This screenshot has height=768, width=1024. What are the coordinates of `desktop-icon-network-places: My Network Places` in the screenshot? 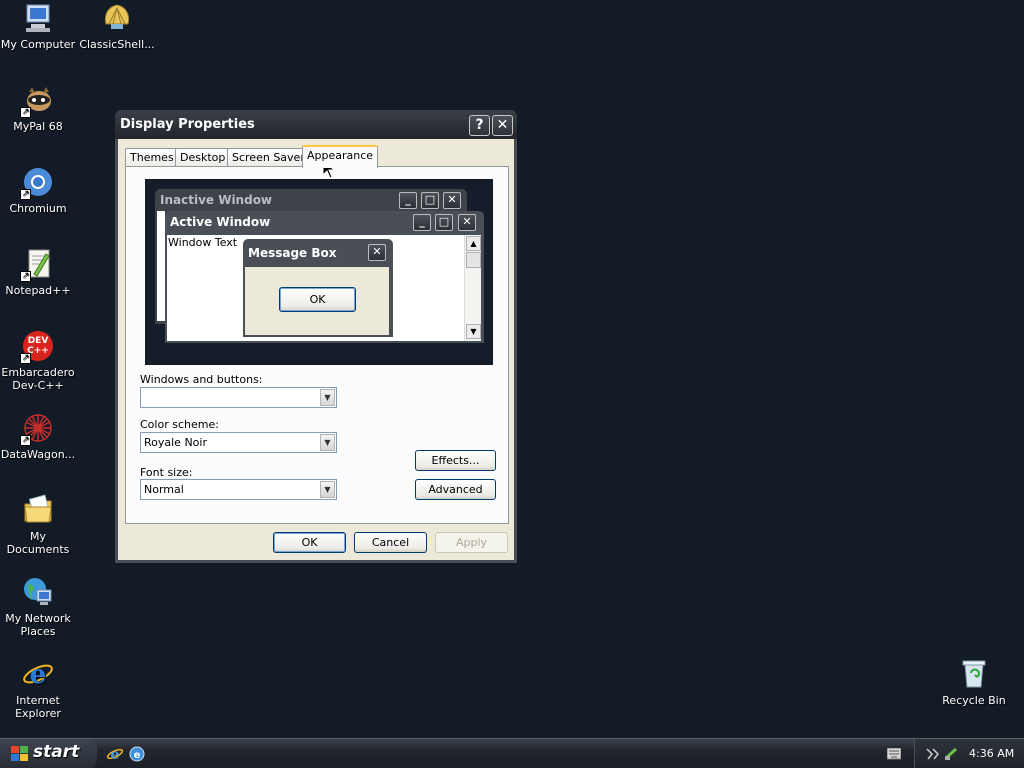 It's located at (39, 607).